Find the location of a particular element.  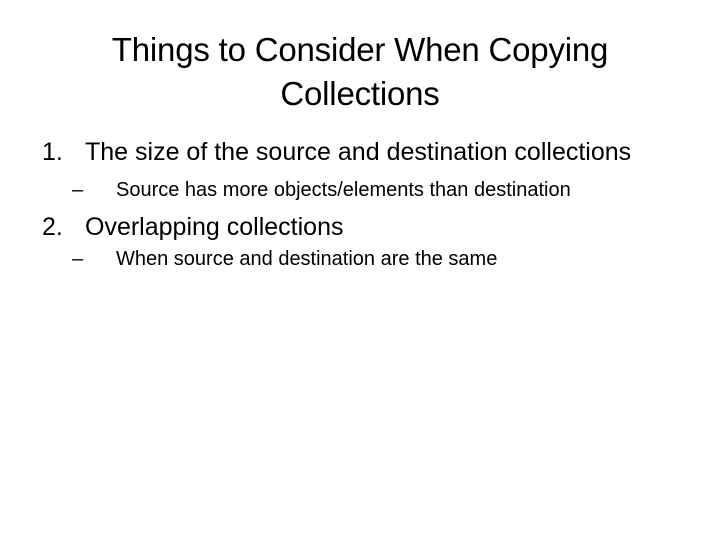

bullet-item-2: 2. Overlapping collections is located at coordinates (352, 227).